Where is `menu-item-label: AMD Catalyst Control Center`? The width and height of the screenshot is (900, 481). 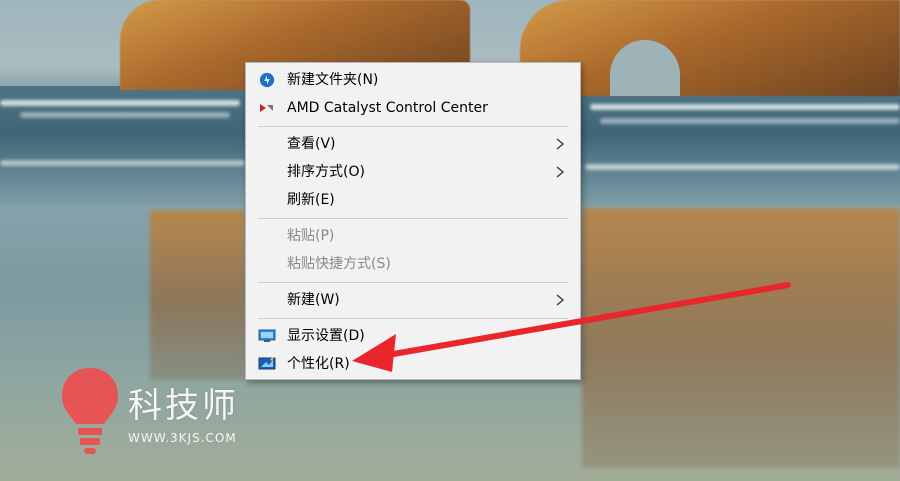 menu-item-label: AMD Catalyst Control Center is located at coordinates (387, 108).